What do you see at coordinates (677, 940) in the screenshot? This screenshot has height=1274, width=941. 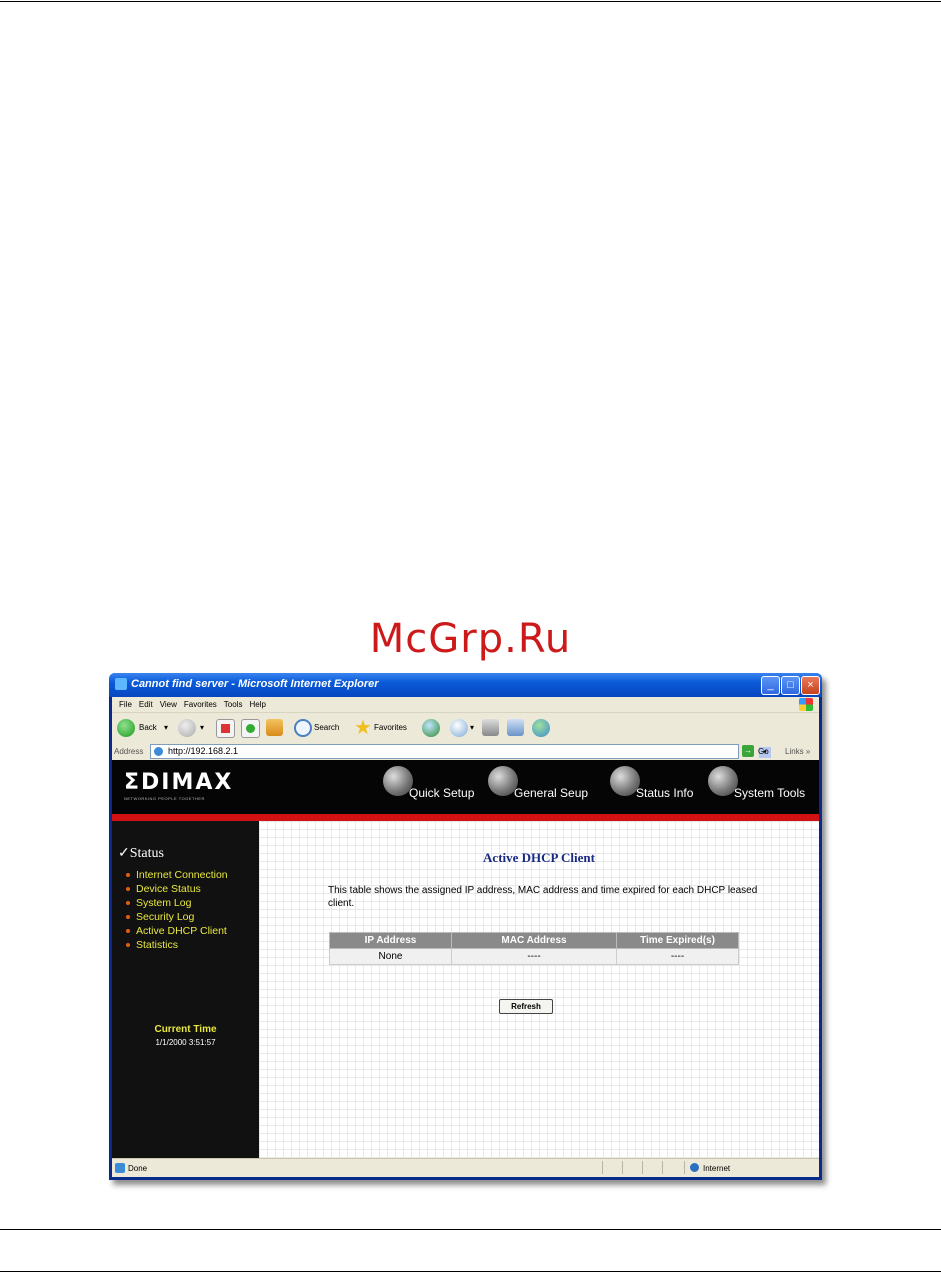 I see `col-time-expired: Time Expired(s)` at bounding box center [677, 940].